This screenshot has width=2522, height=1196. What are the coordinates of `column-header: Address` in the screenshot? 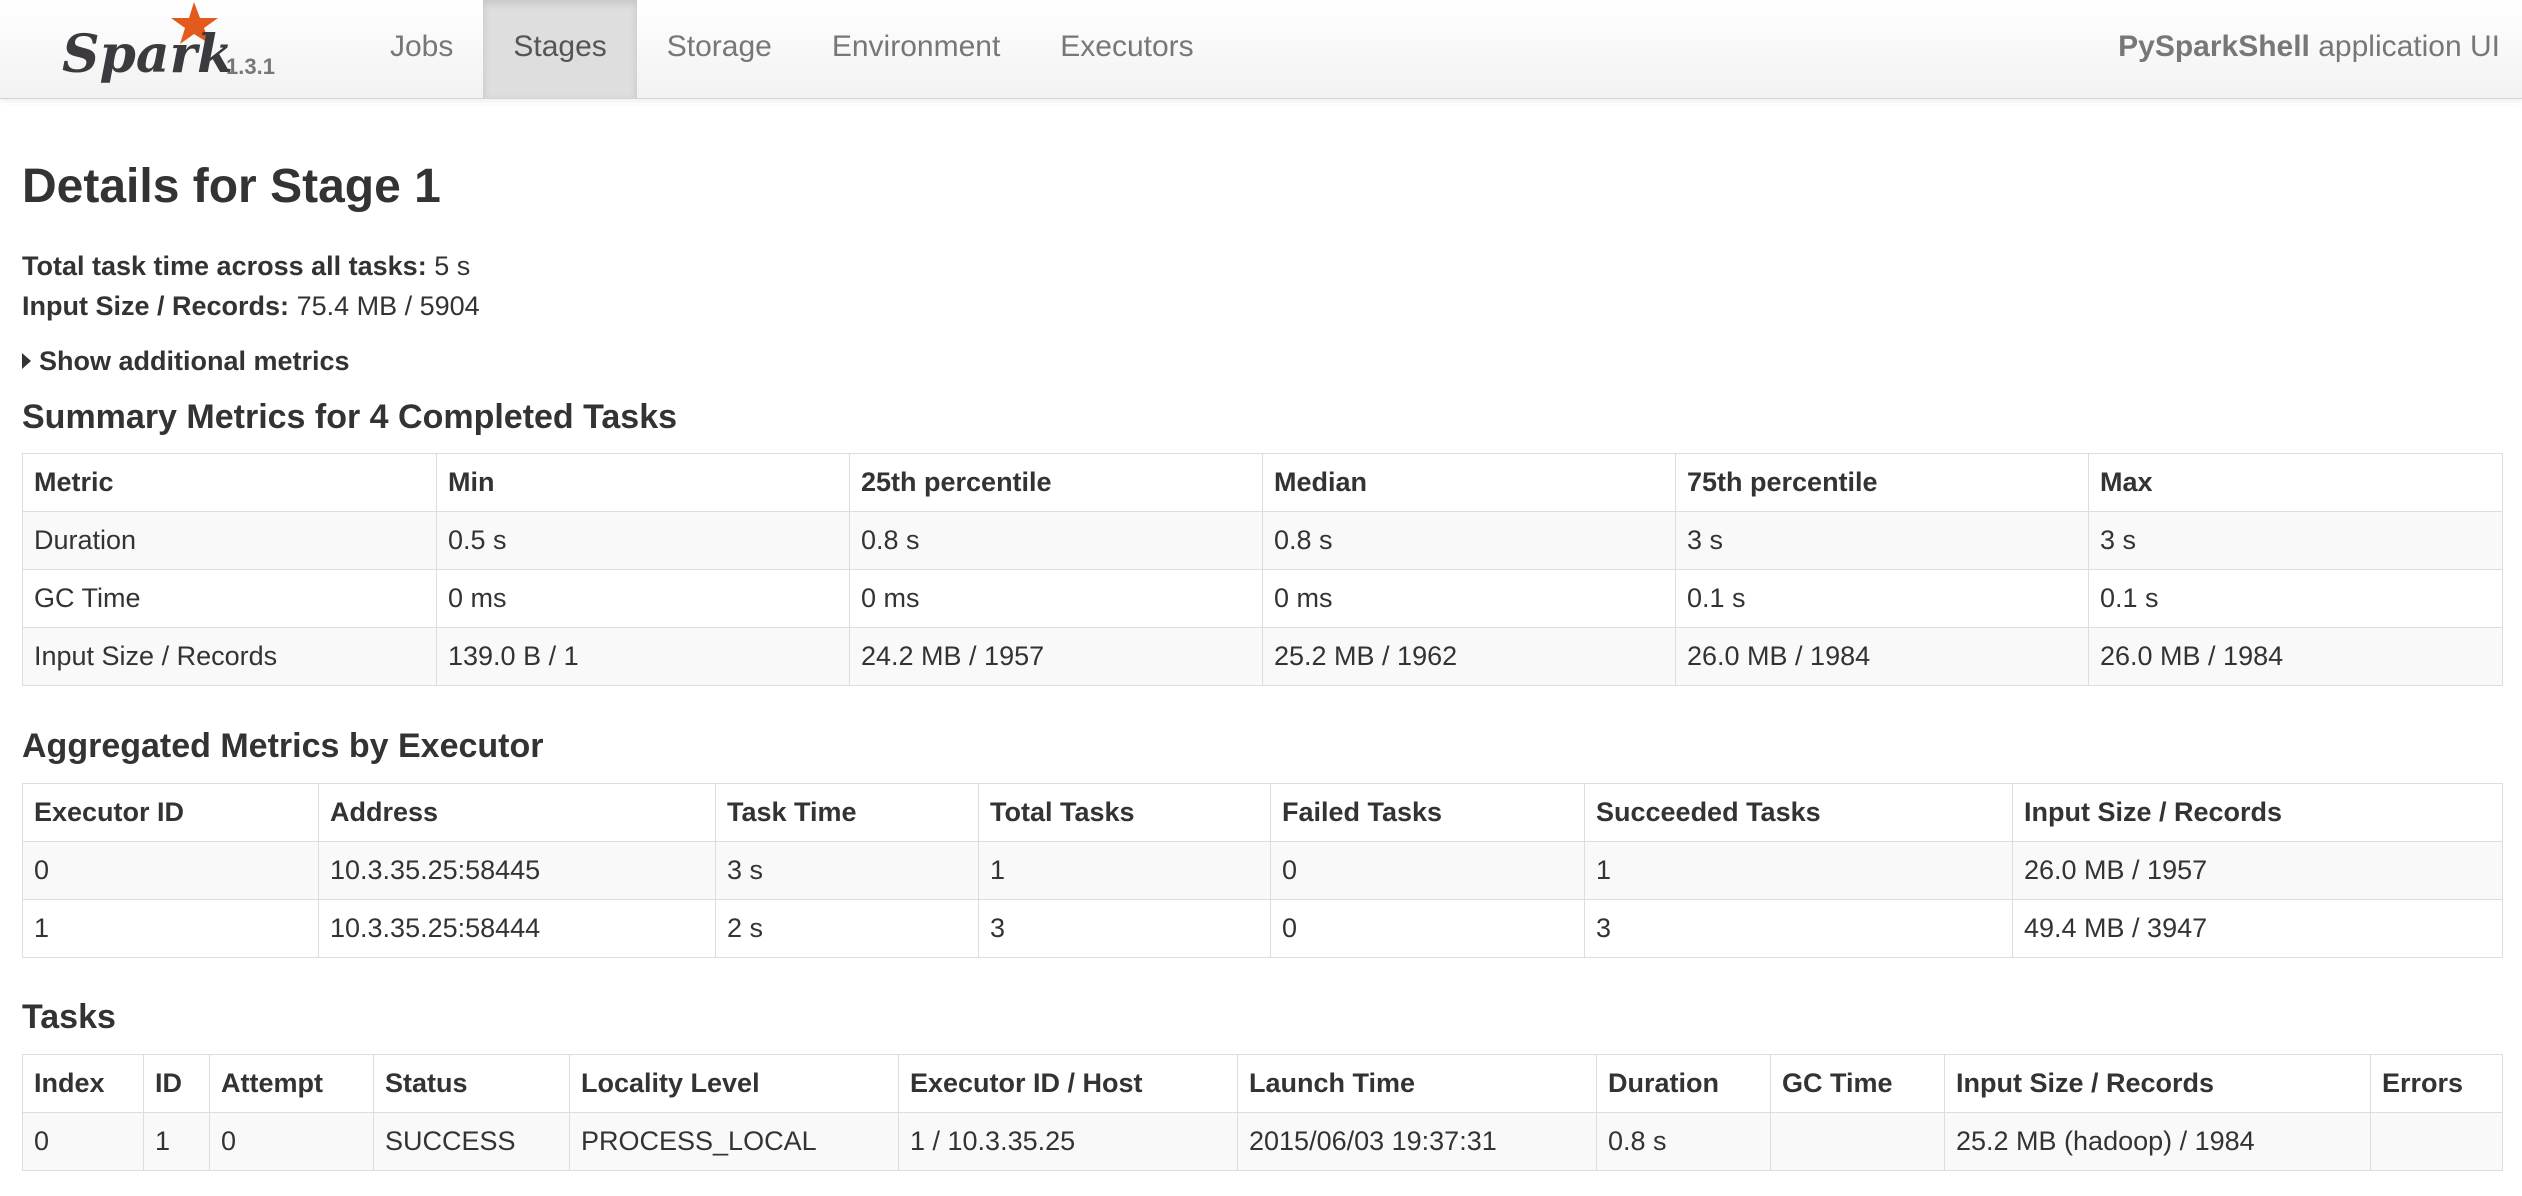 It's located at (517, 812).